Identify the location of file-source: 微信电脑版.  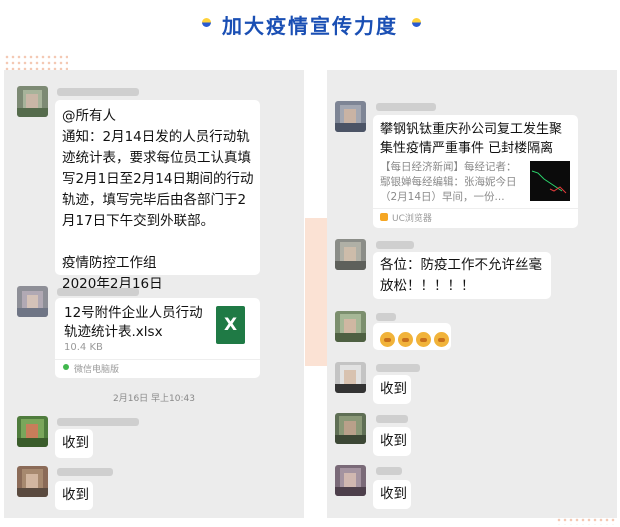
(97, 370).